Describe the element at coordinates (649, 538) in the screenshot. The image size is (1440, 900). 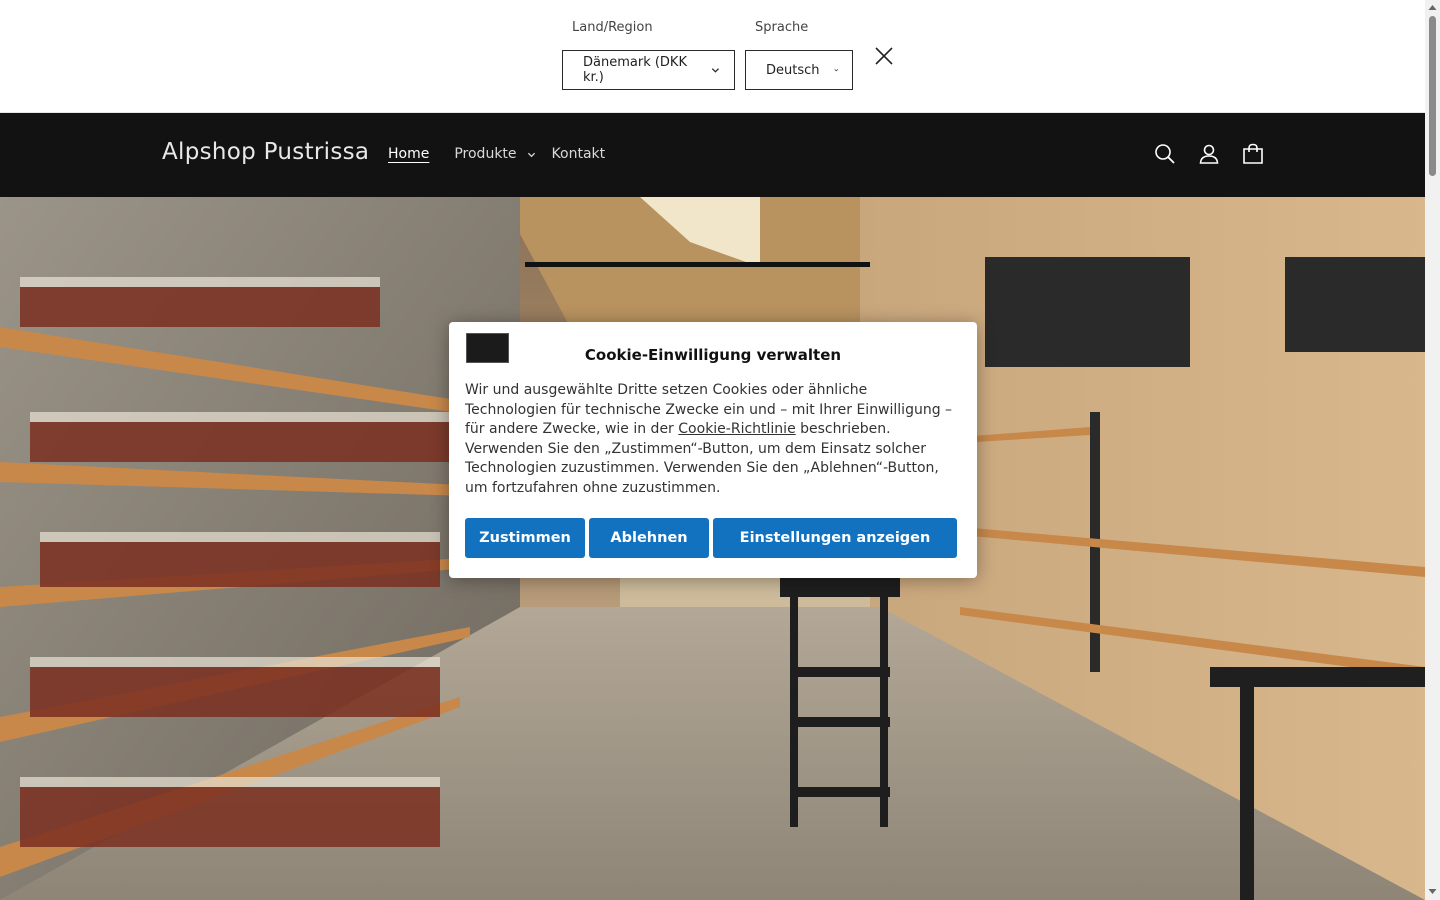
I see `reject-button: Ablehnen` at that location.